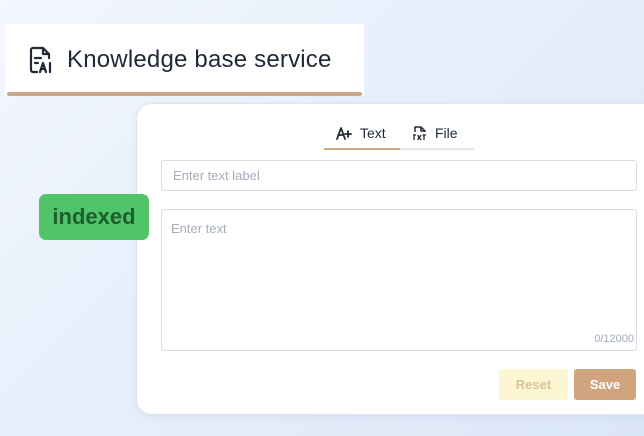  What do you see at coordinates (199, 59) in the screenshot?
I see `page-title: Knowledge base service` at bounding box center [199, 59].